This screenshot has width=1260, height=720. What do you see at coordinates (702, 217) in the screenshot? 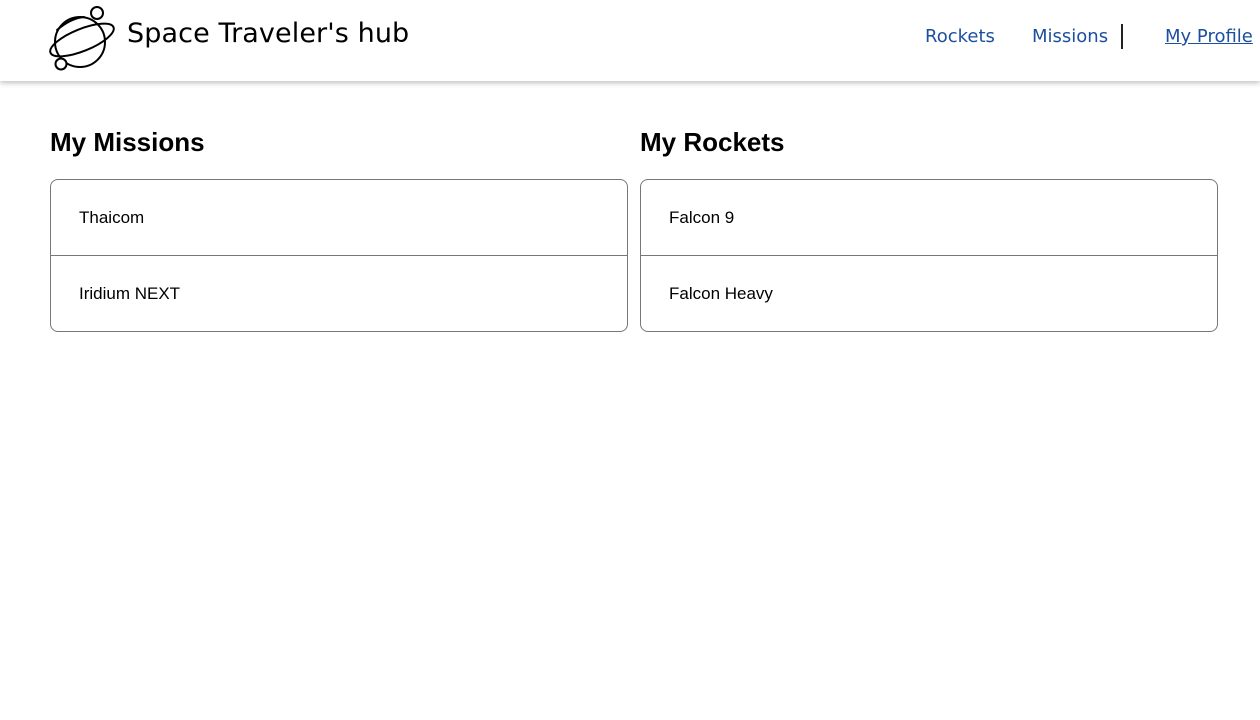
I see `rocket-list-item: Falcon 9` at bounding box center [702, 217].